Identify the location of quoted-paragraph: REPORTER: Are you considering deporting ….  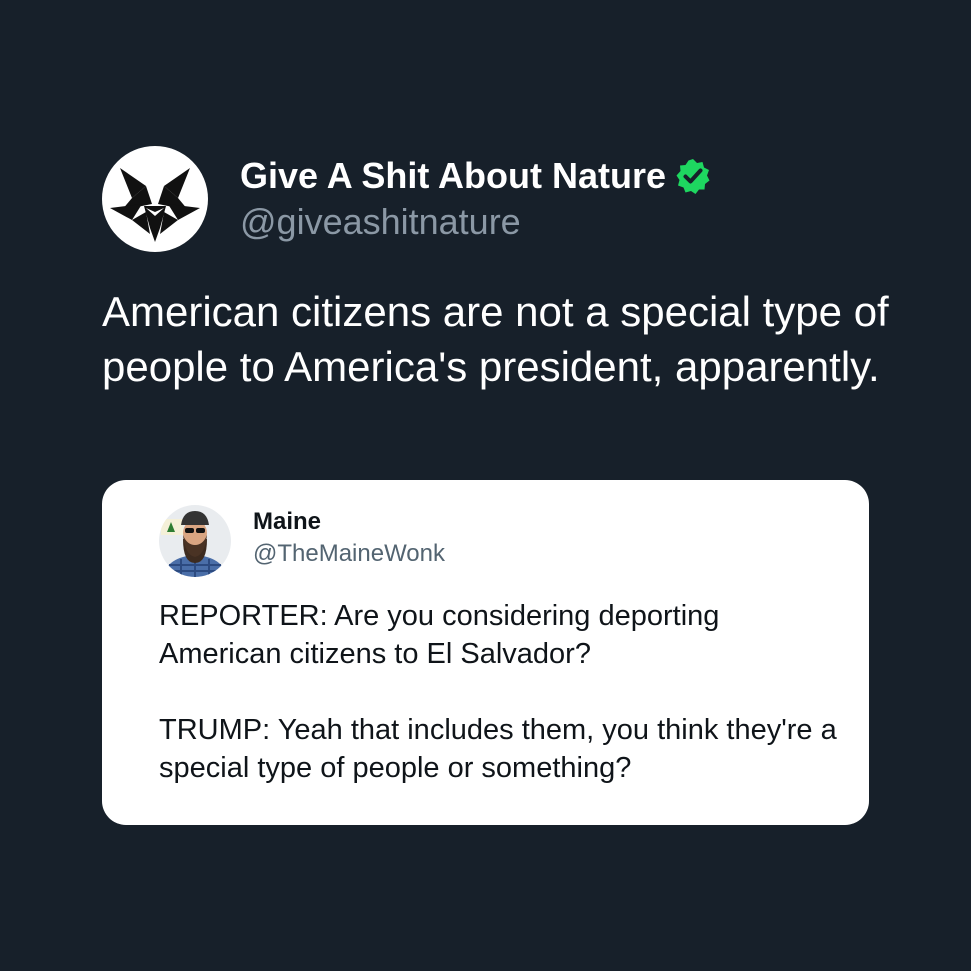
(439, 635).